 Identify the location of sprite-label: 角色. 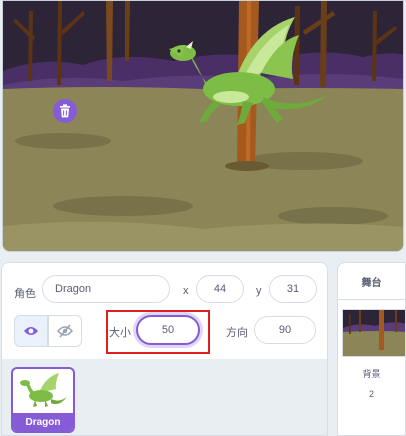
(25, 294).